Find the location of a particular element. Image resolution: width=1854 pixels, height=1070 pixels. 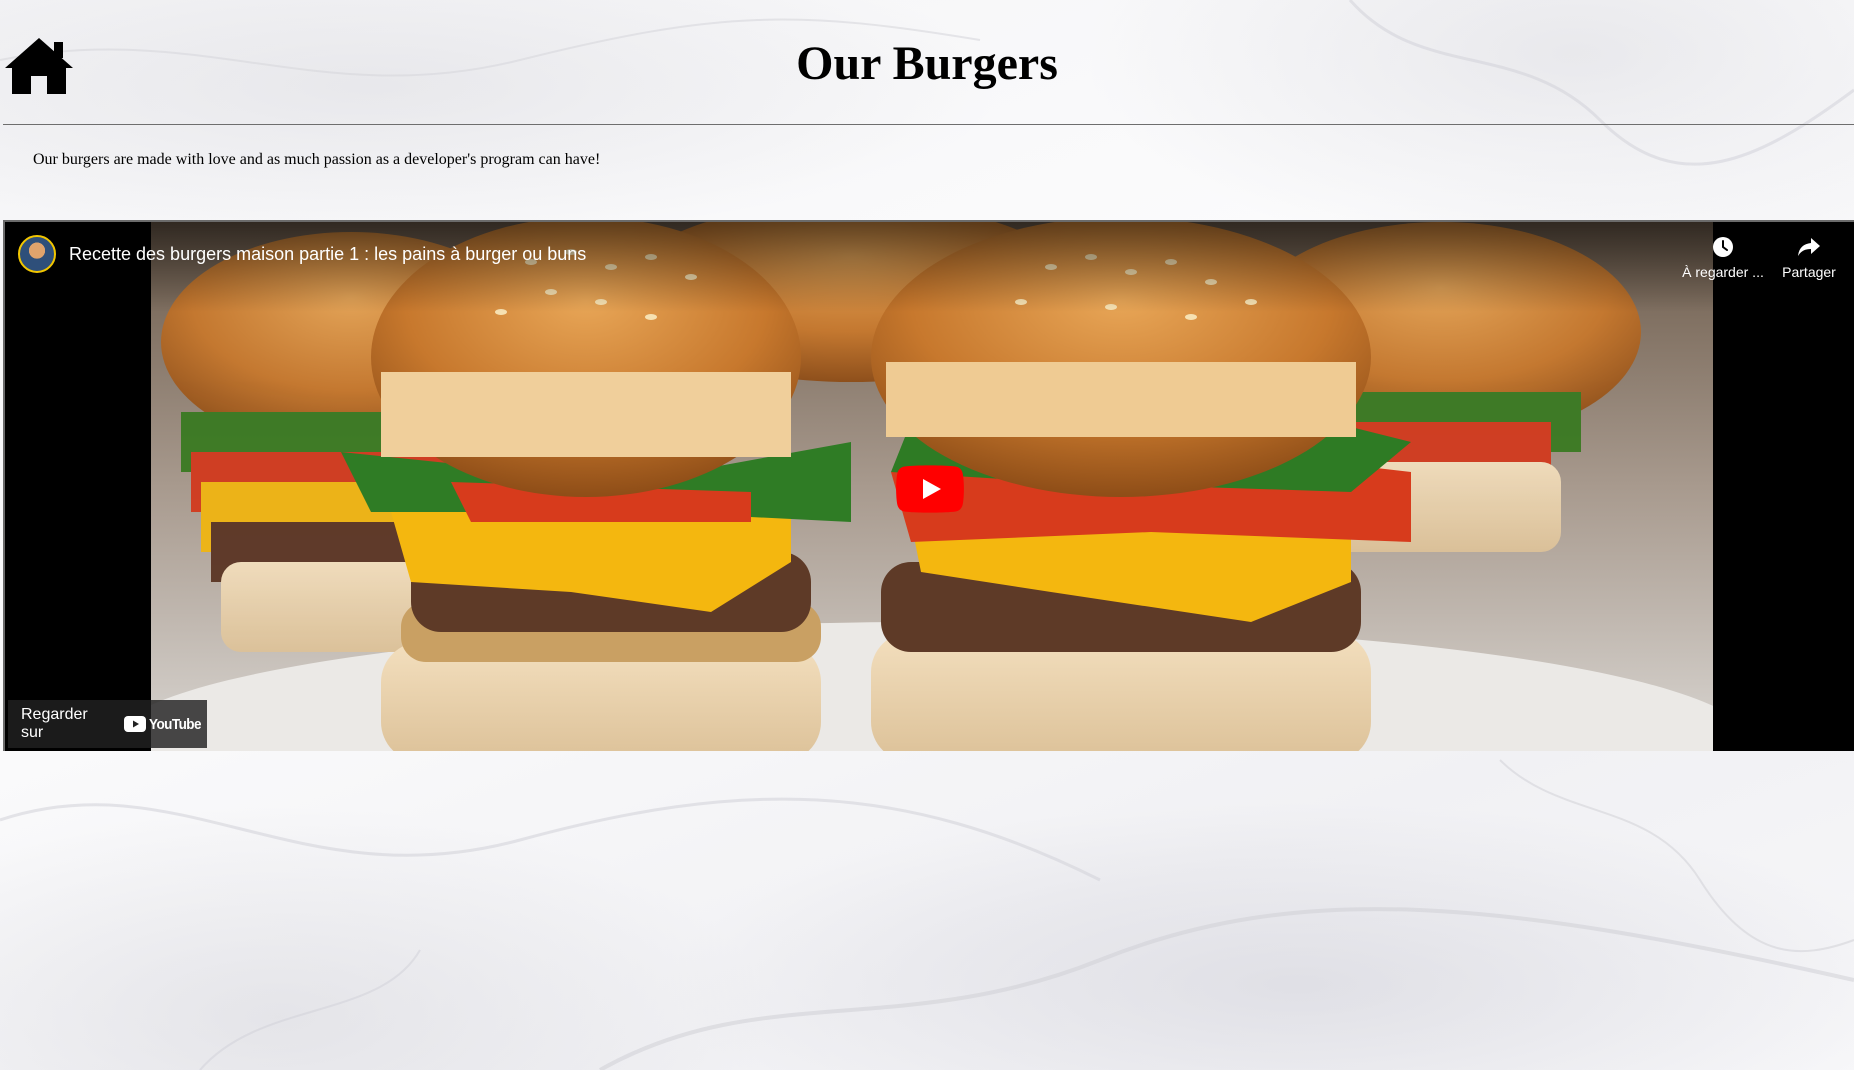

play-icon is located at coordinates (930, 489).